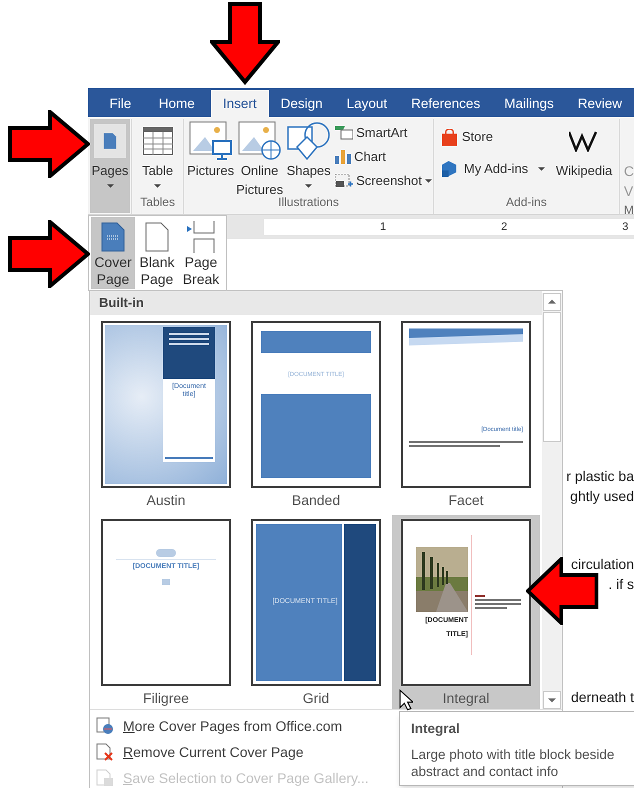  What do you see at coordinates (584, 156) in the screenshot?
I see `ribbon-button: Wikipedia` at bounding box center [584, 156].